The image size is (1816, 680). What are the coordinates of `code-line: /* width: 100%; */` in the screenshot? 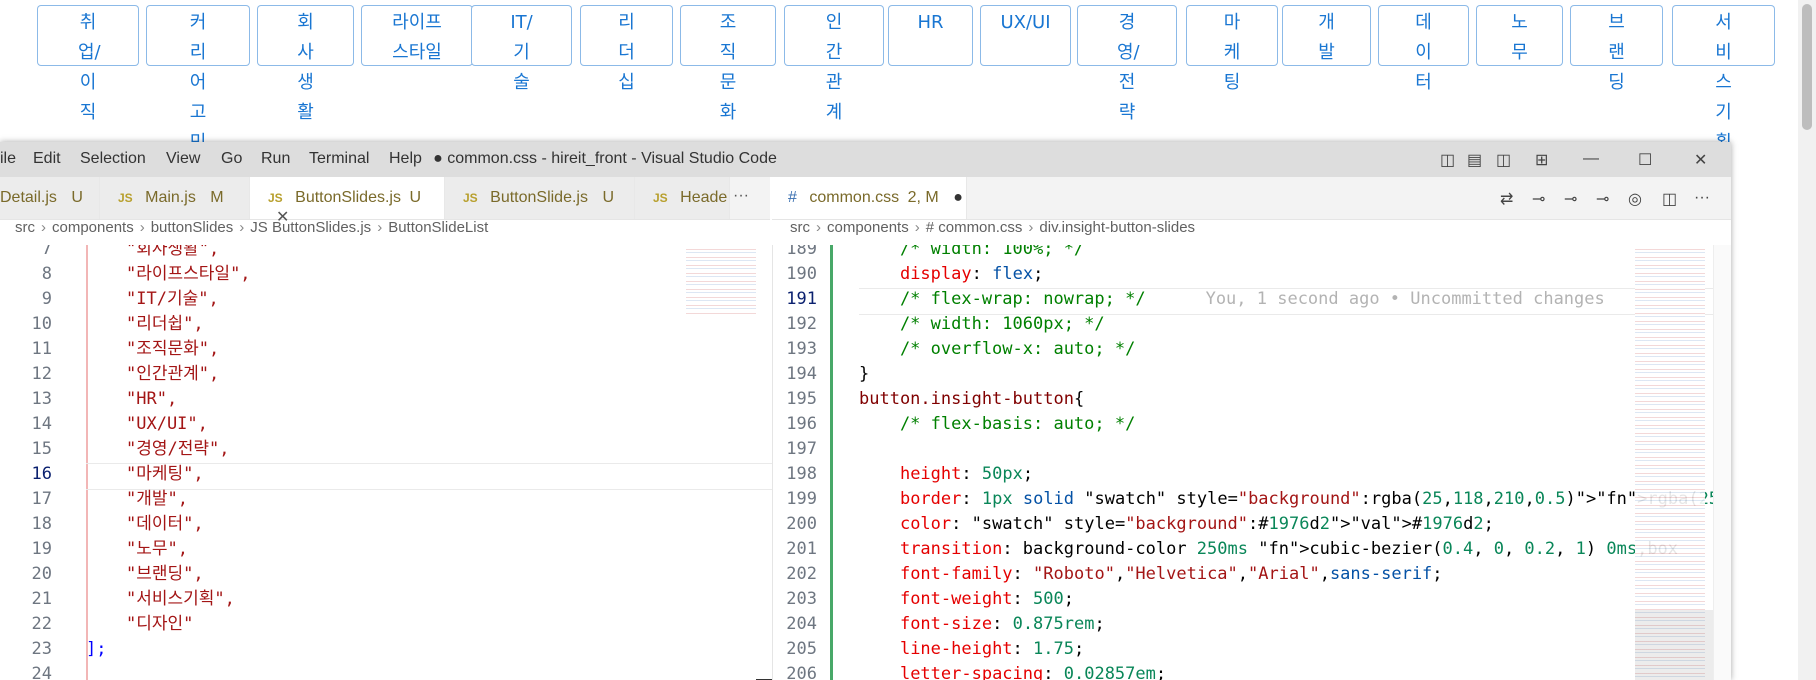 It's located at (971, 253).